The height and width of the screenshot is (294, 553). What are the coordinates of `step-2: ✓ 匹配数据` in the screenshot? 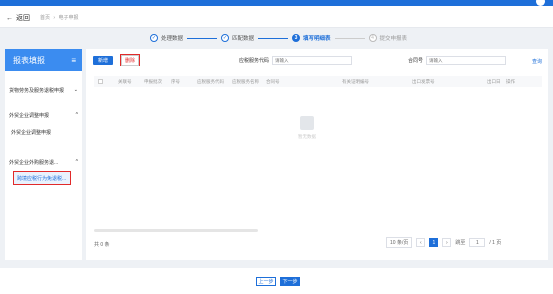 It's located at (238, 38).